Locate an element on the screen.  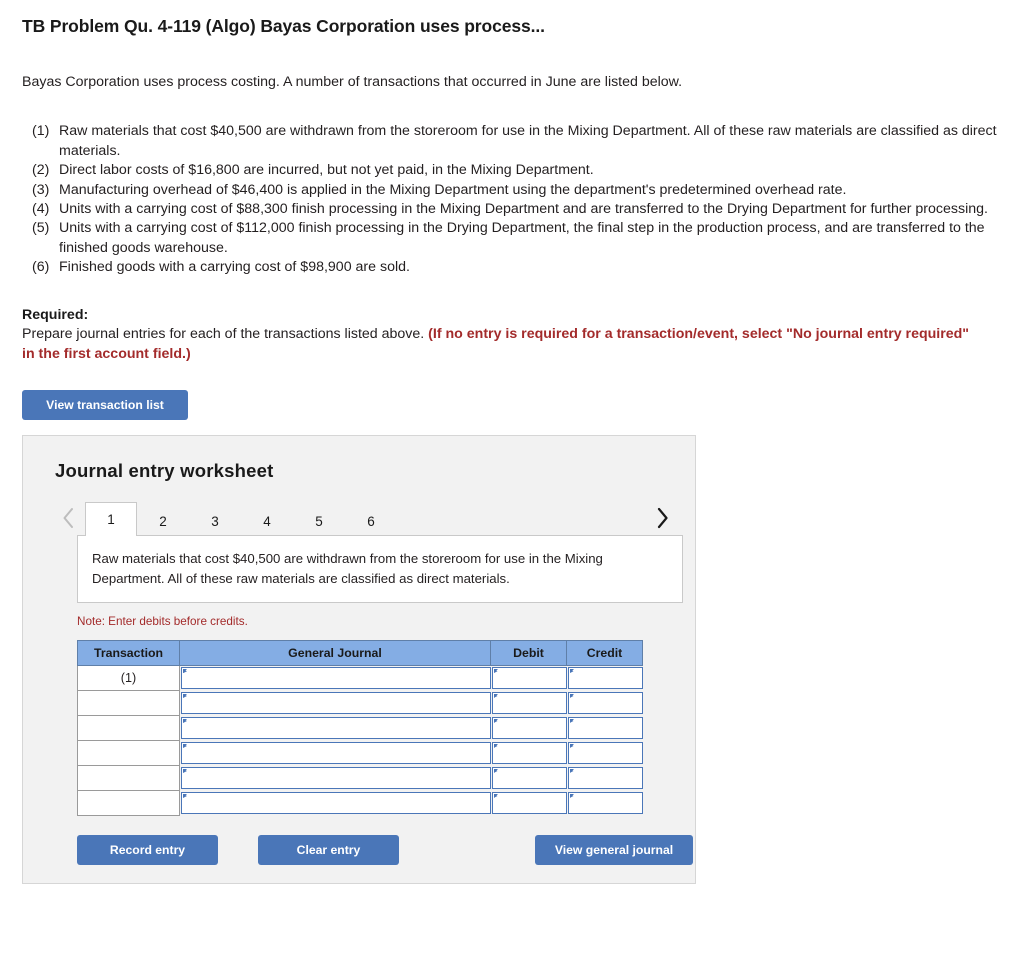
journal-entry-table-body: (1) is located at coordinates (360, 740).